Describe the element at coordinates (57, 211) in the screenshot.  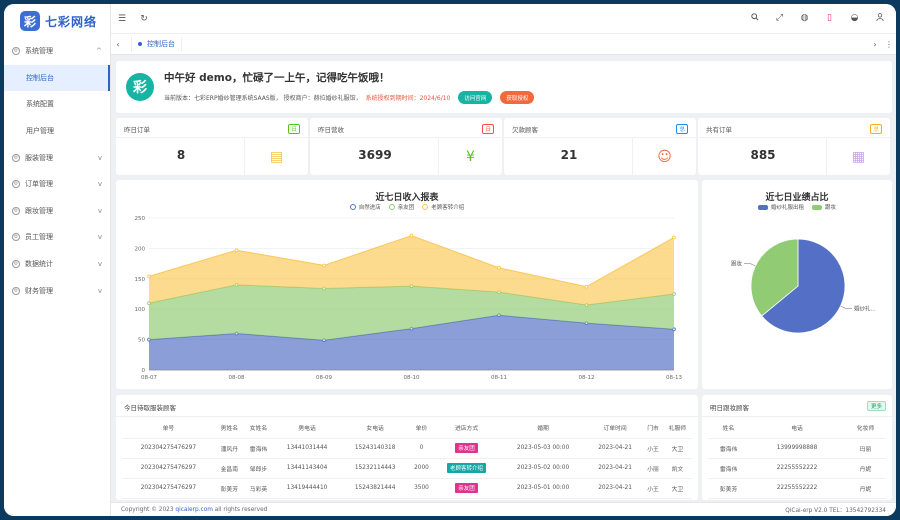
I see `sidebar-group: ⚙ 跟妆管理 v` at that location.